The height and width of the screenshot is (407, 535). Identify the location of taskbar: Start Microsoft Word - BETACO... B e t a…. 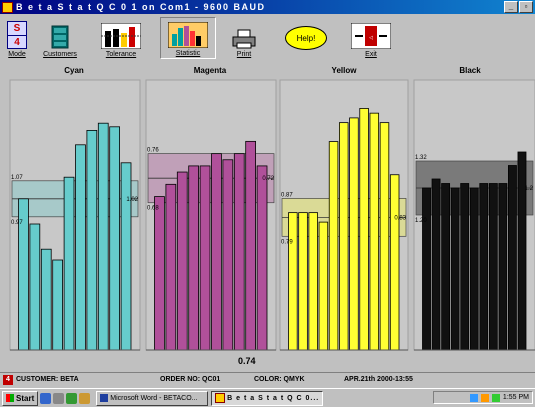
(267, 397).